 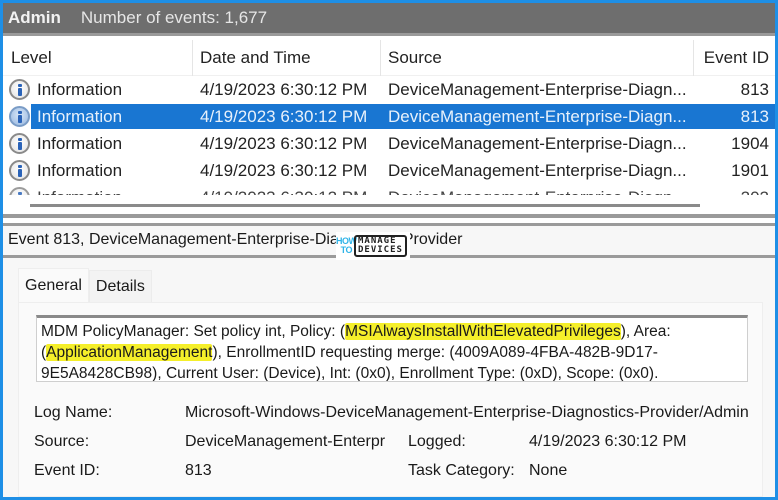 I want to click on detail-tabs: General Details, so click(x=85, y=285).